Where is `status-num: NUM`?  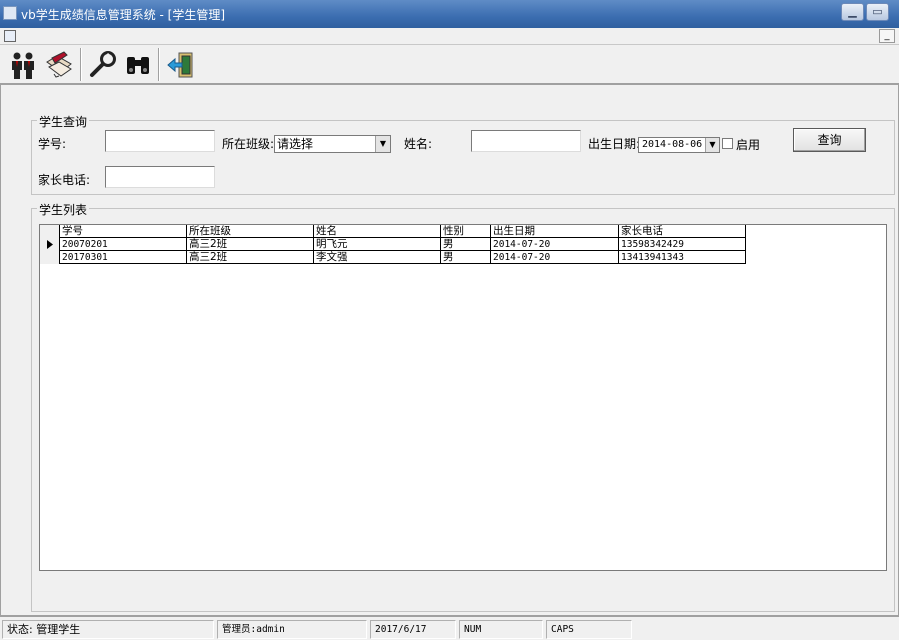 status-num: NUM is located at coordinates (501, 629).